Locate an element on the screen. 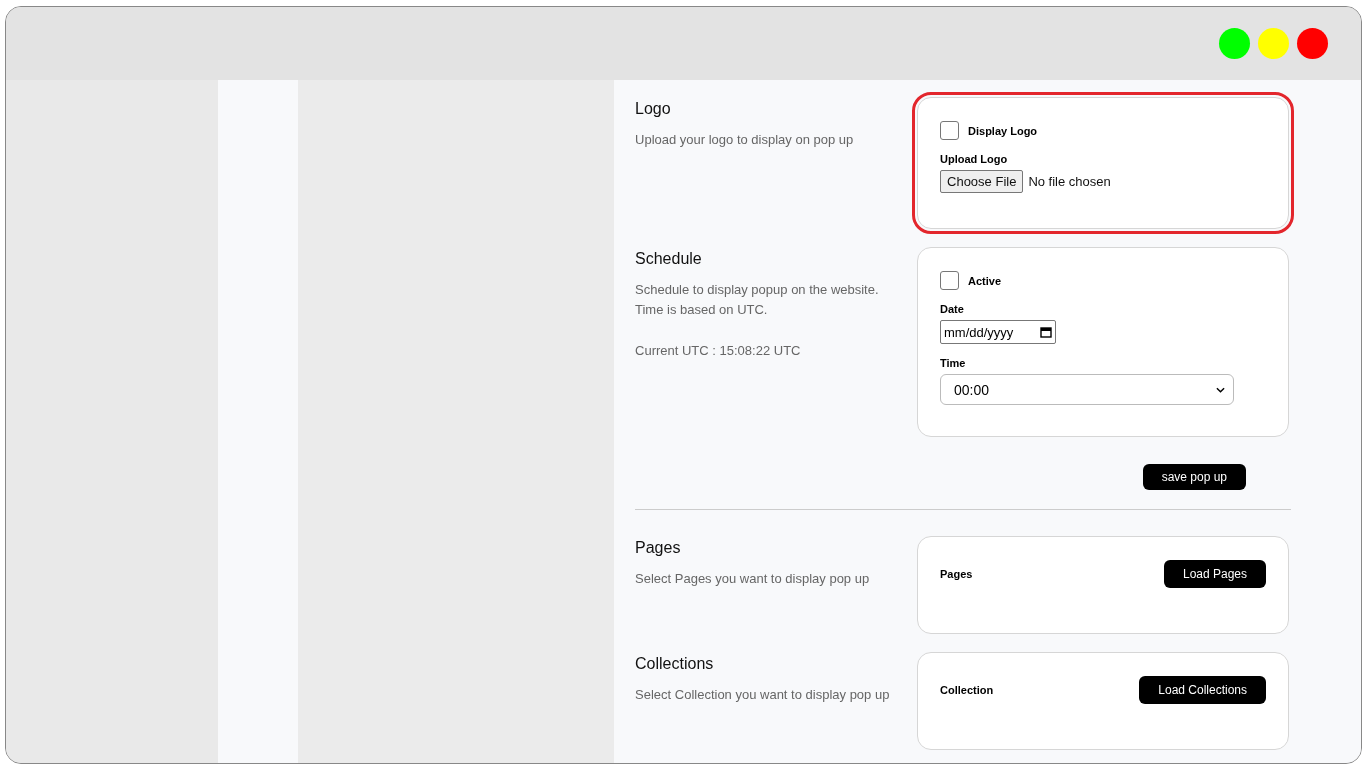  card-label: Pages is located at coordinates (956, 574).